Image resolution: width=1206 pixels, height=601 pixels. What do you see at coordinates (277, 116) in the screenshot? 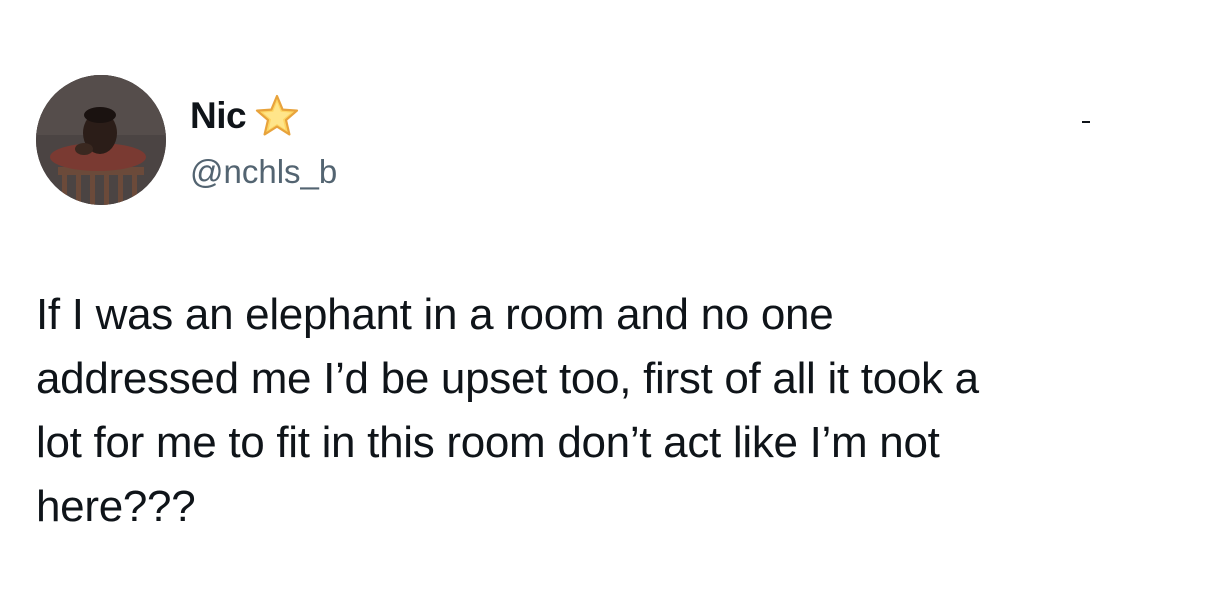
I see `star-icon` at bounding box center [277, 116].